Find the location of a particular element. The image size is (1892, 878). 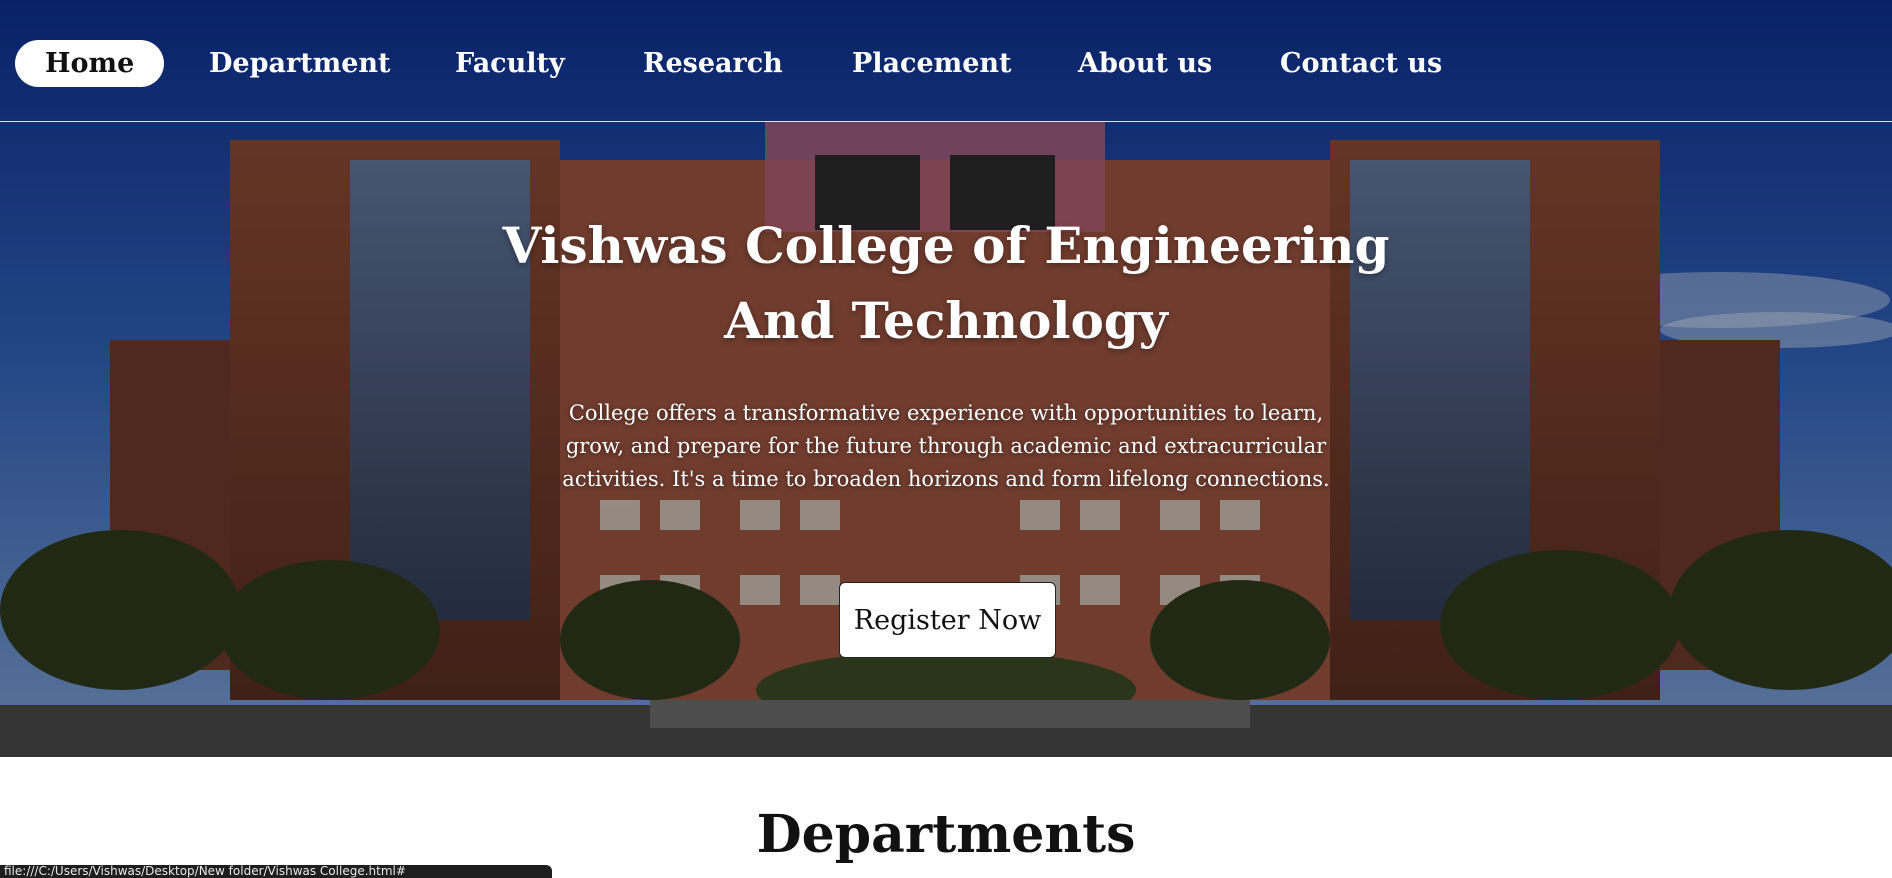

nav-item-contact-us: Contact us is located at coordinates (1361, 63).